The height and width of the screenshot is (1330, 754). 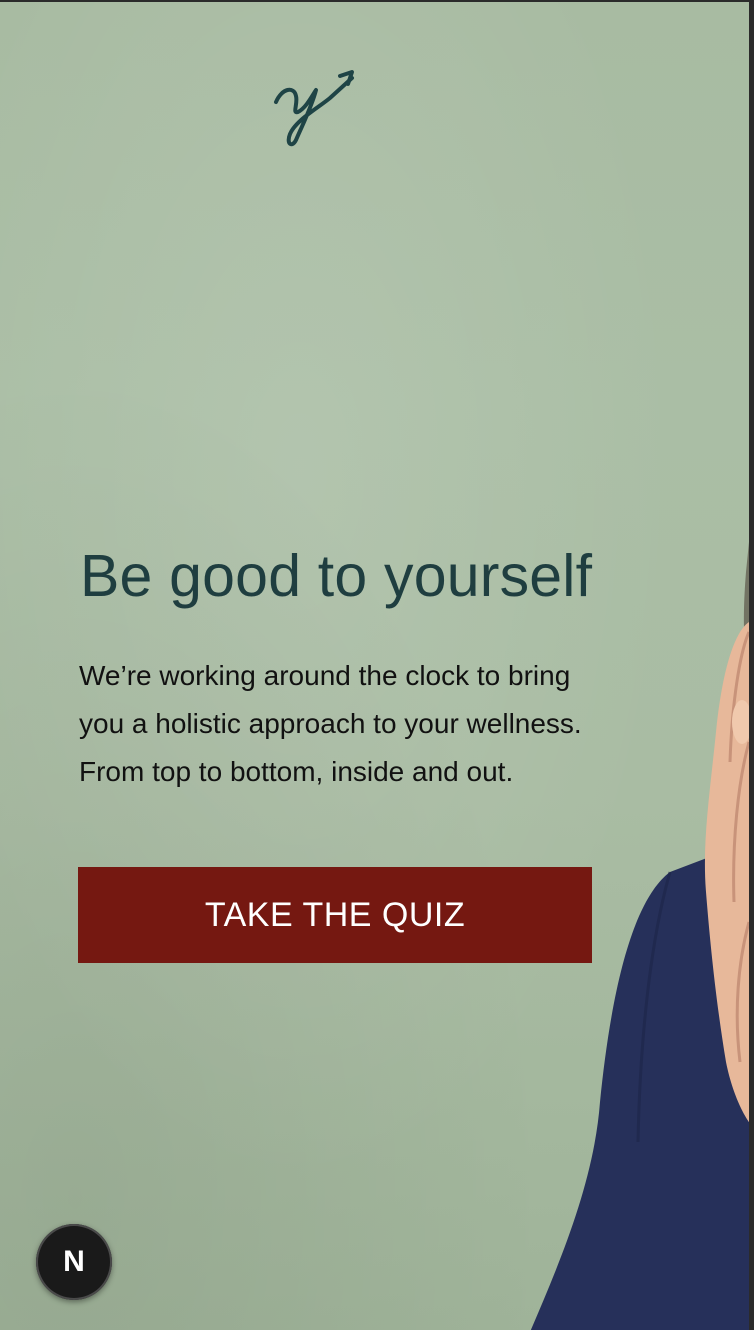 What do you see at coordinates (296, 771) in the screenshot?
I see `hero-description-line-3: From top to bottom, inside and out.` at bounding box center [296, 771].